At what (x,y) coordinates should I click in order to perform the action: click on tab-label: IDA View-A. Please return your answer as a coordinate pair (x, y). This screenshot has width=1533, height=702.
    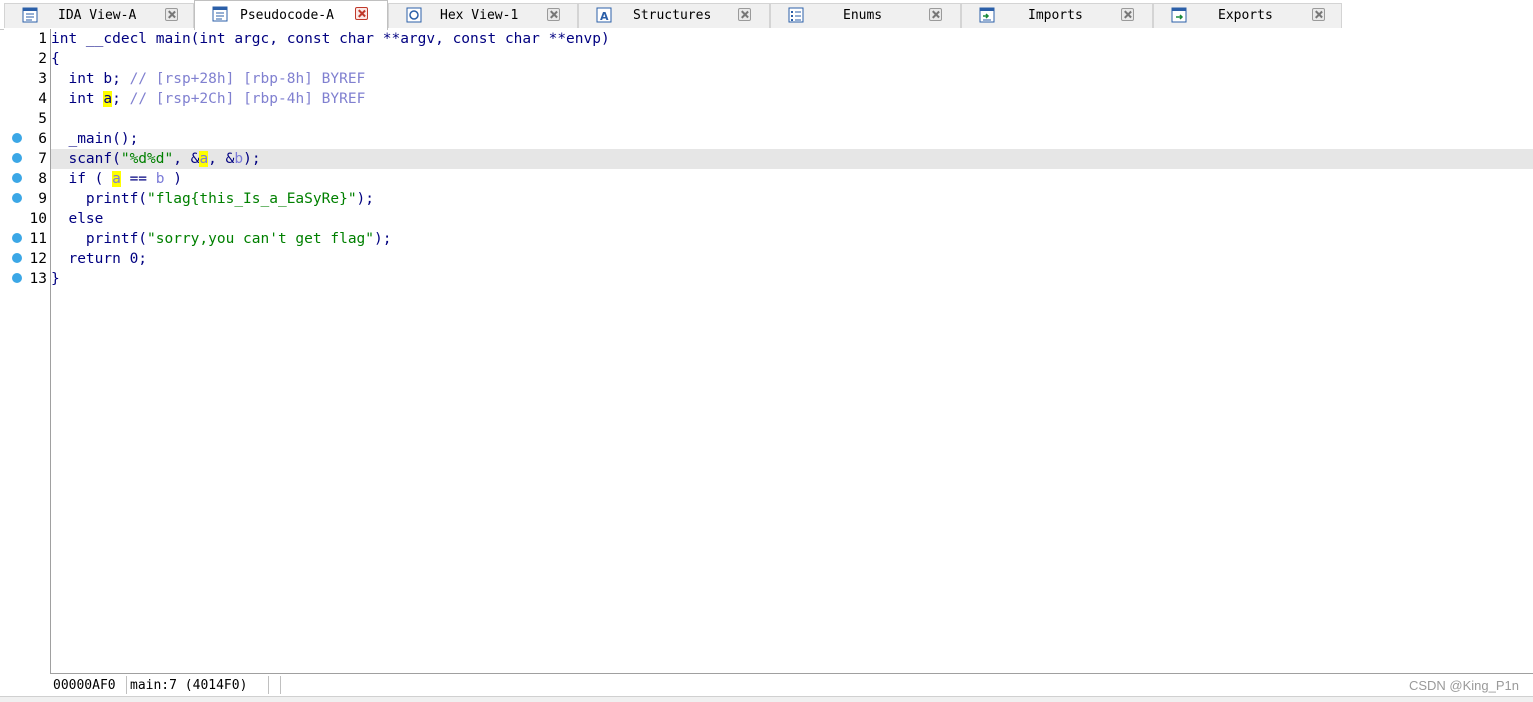
    Looking at the image, I should click on (97, 15).